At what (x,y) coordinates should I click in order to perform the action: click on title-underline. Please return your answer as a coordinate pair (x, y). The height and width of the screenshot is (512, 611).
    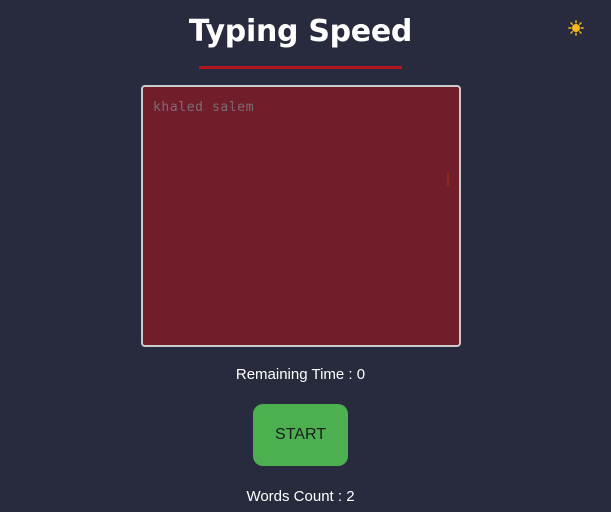
    Looking at the image, I should click on (300, 67).